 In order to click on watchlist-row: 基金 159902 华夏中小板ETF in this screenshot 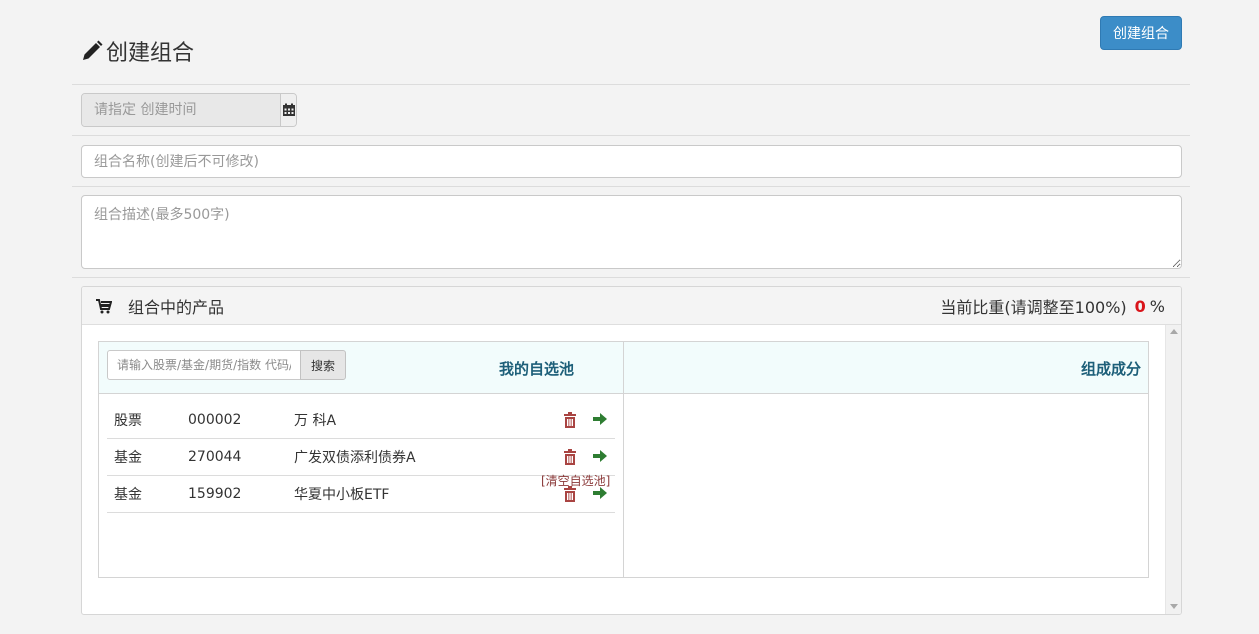, I will do `click(361, 494)`.